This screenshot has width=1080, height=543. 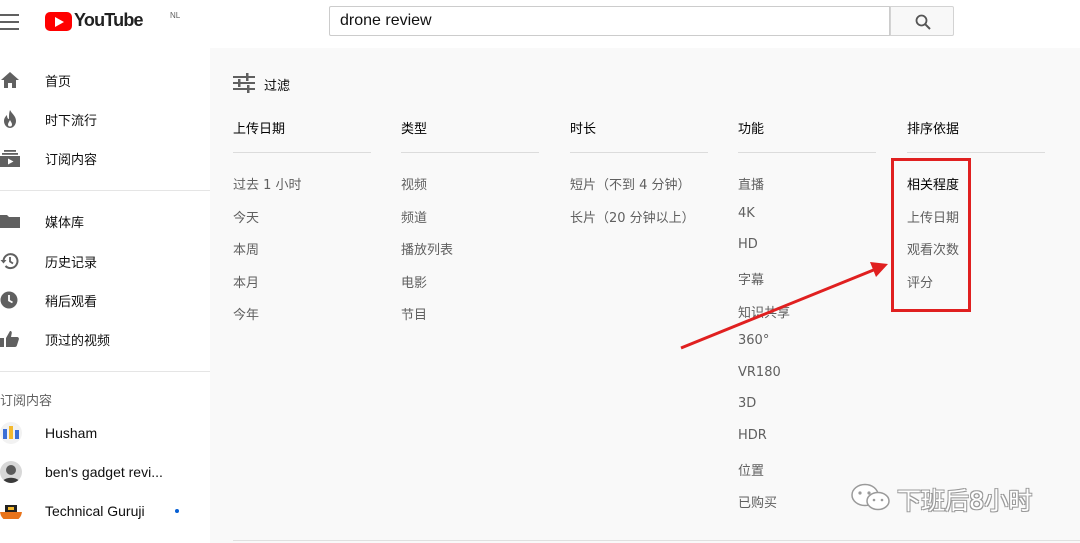 What do you see at coordinates (747, 403) in the screenshot?
I see `filter-option: 3D` at bounding box center [747, 403].